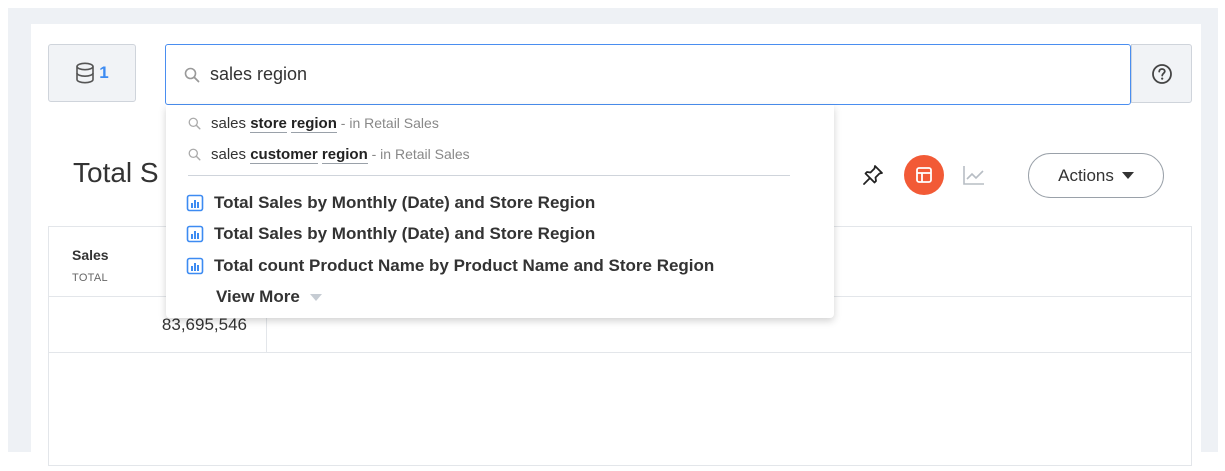  I want to click on search-bar, so click(648, 74).